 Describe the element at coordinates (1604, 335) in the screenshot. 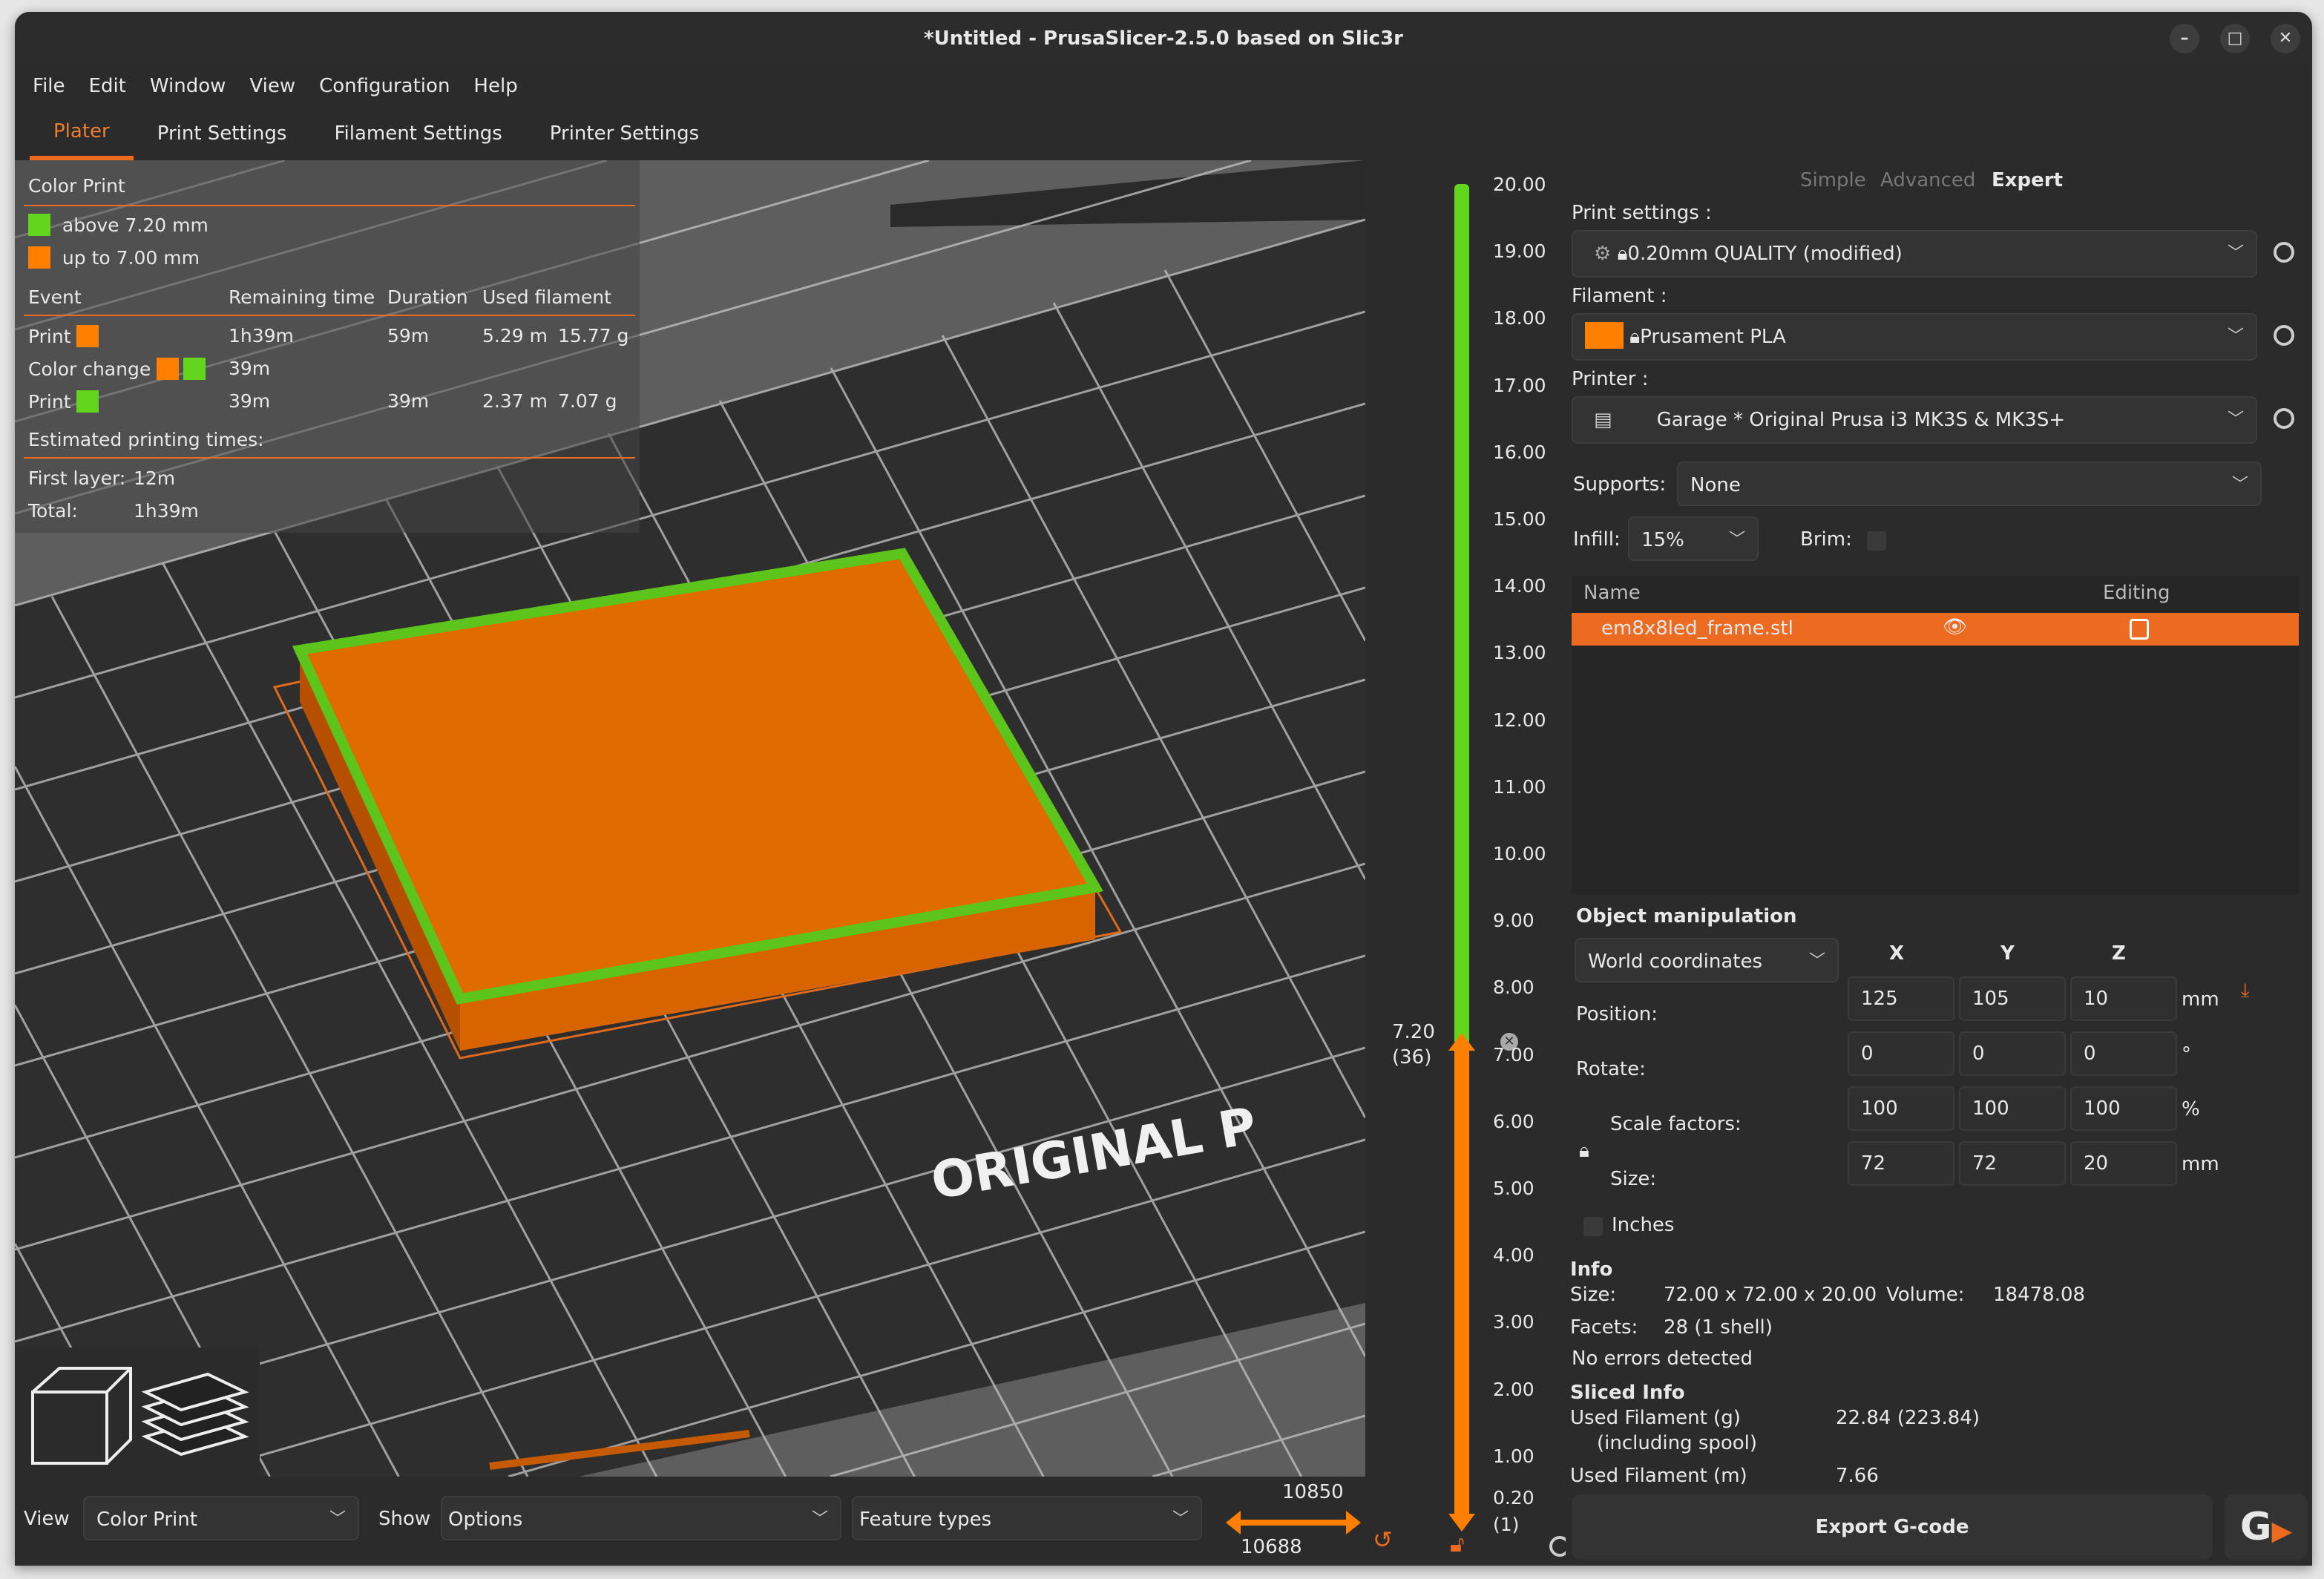

I see `filament-color-swatch` at that location.